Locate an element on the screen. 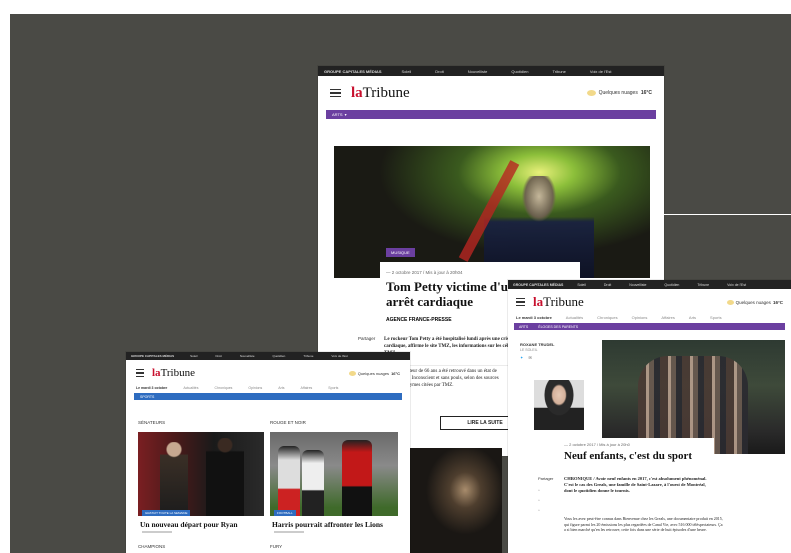 This screenshot has width=791, height=553. family-group-name: GROUPE CAPITALES MÉDIAS is located at coordinates (538, 284).